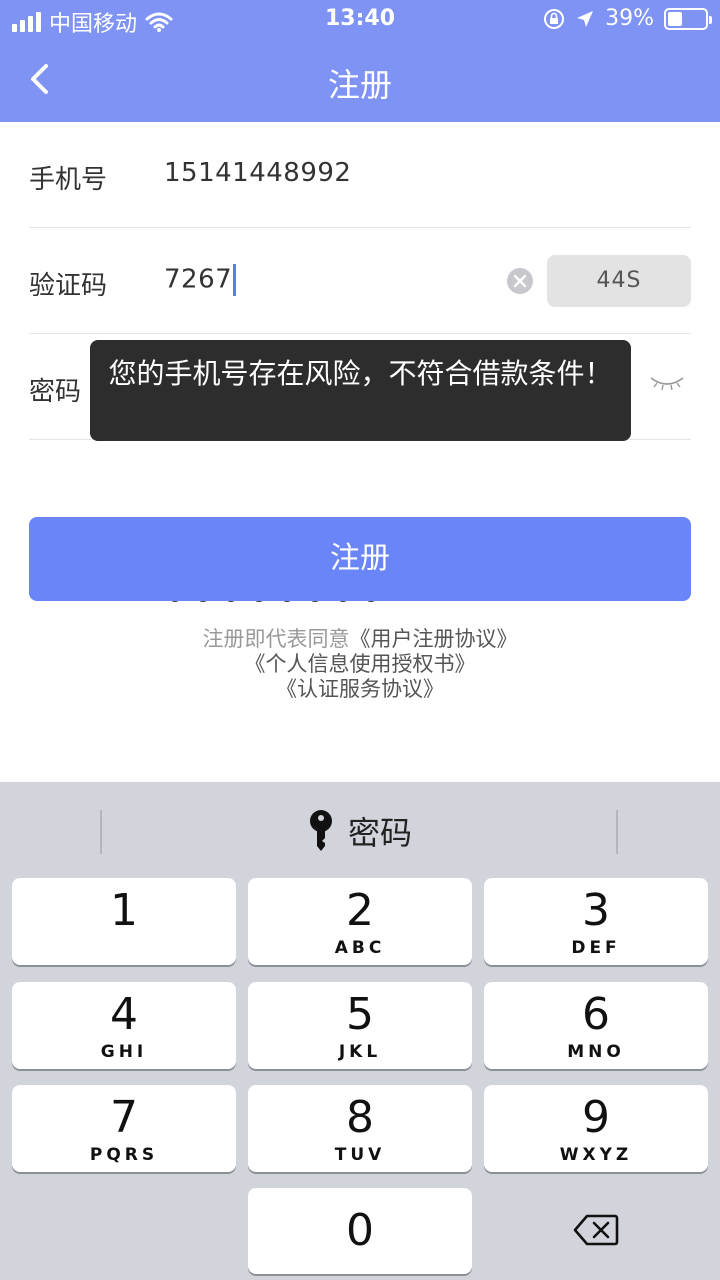 The height and width of the screenshot is (1280, 720). What do you see at coordinates (667, 382) in the screenshot?
I see `eye-closed-icon` at bounding box center [667, 382].